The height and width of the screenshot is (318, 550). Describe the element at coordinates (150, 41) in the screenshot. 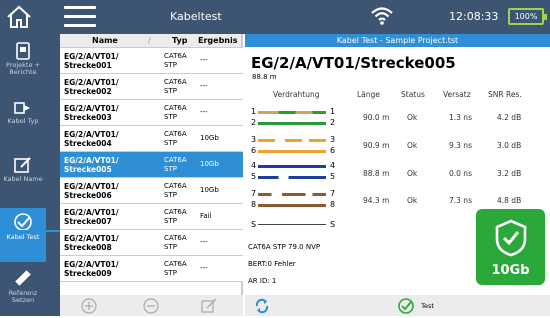

I see `list-header: Name / Typ Ergebnis` at that location.